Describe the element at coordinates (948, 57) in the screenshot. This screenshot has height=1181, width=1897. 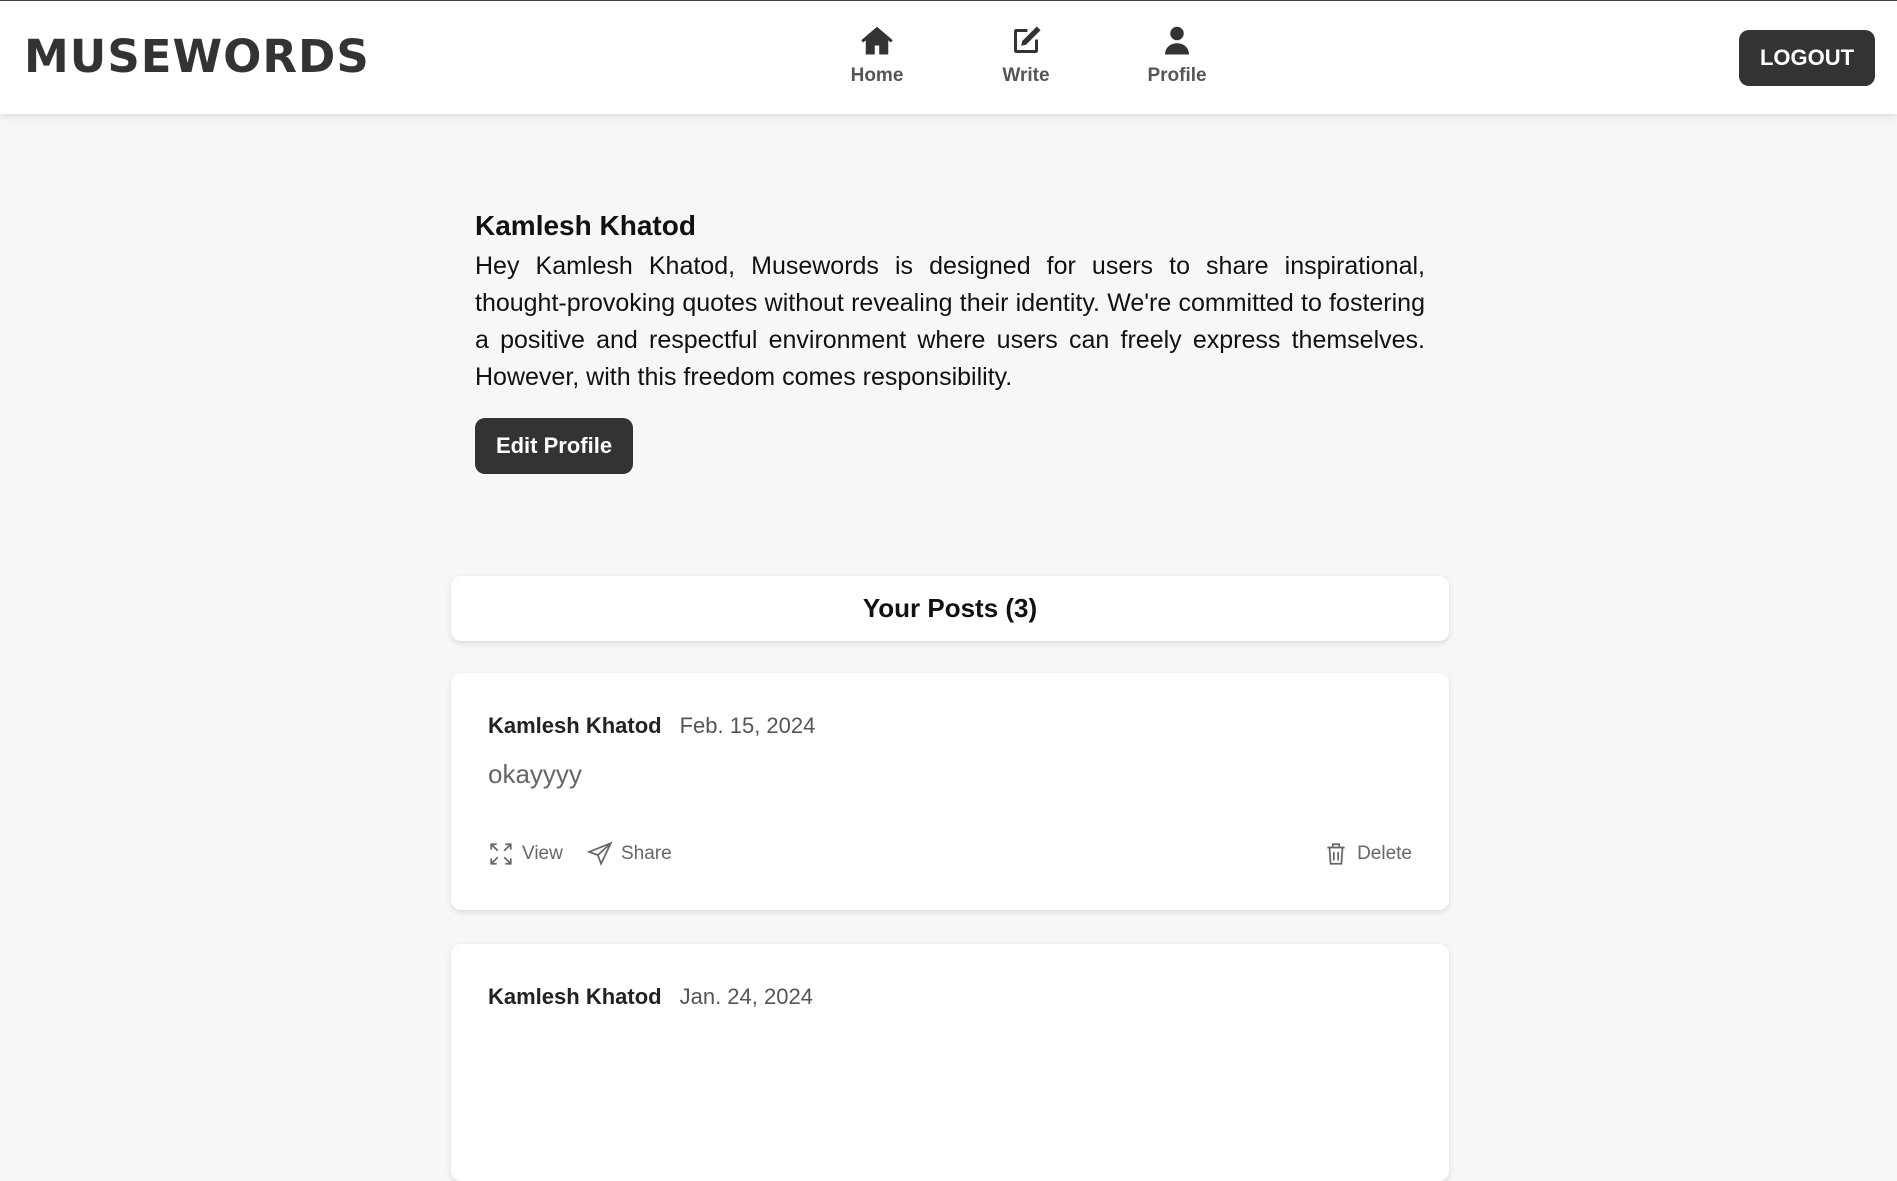
I see `top-navbar: MUSEWORDS Home Write Profile LOGOUT` at that location.